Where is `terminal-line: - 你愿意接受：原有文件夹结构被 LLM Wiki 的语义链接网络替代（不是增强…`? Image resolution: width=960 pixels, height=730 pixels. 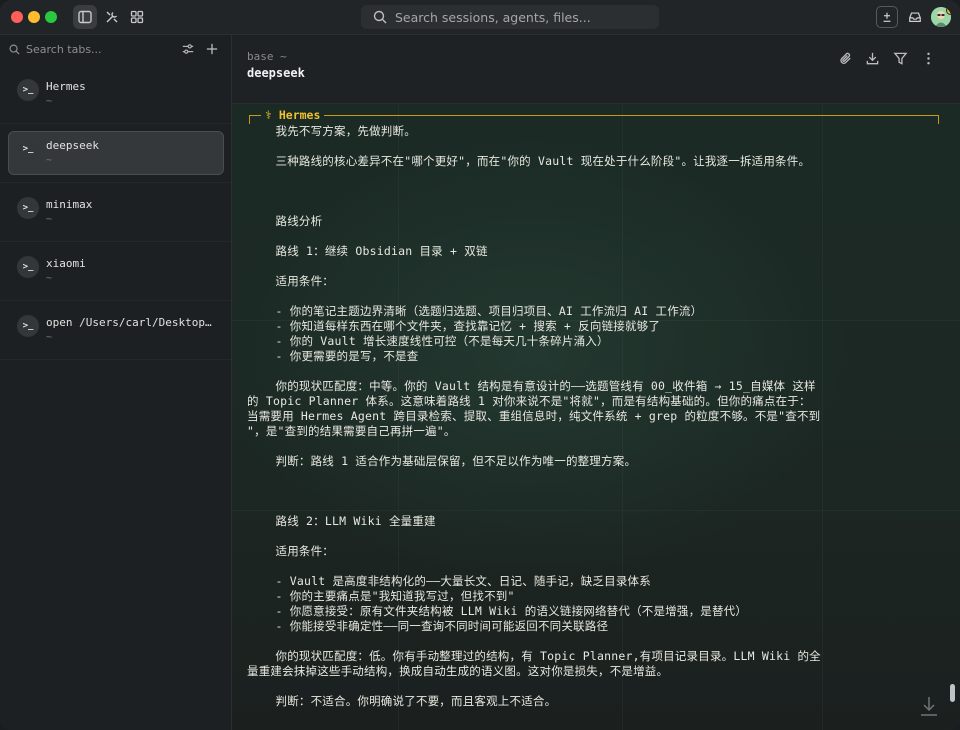
terminal-line: - 你愿意接受：原有文件夹结构被 LLM Wiki 的语义链接网络替代（不是增强… is located at coordinates (497, 611).